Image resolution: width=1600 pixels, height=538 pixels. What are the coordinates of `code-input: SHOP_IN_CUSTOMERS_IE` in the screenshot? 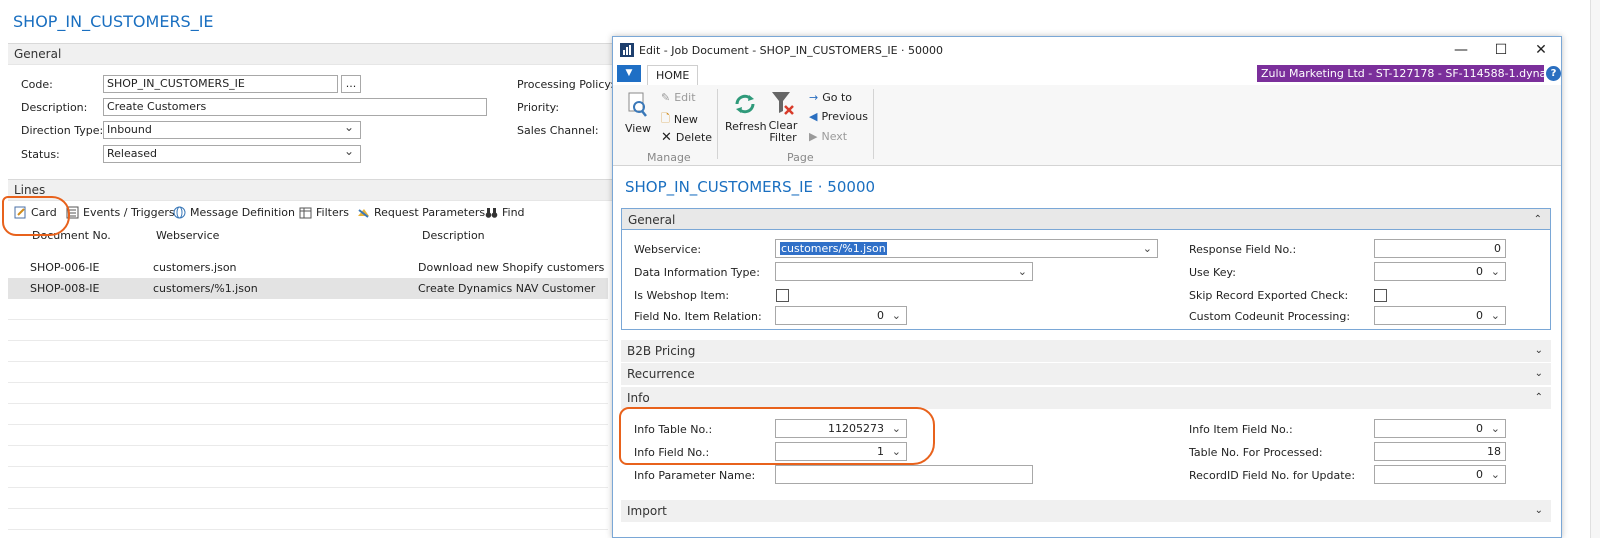 It's located at (220, 84).